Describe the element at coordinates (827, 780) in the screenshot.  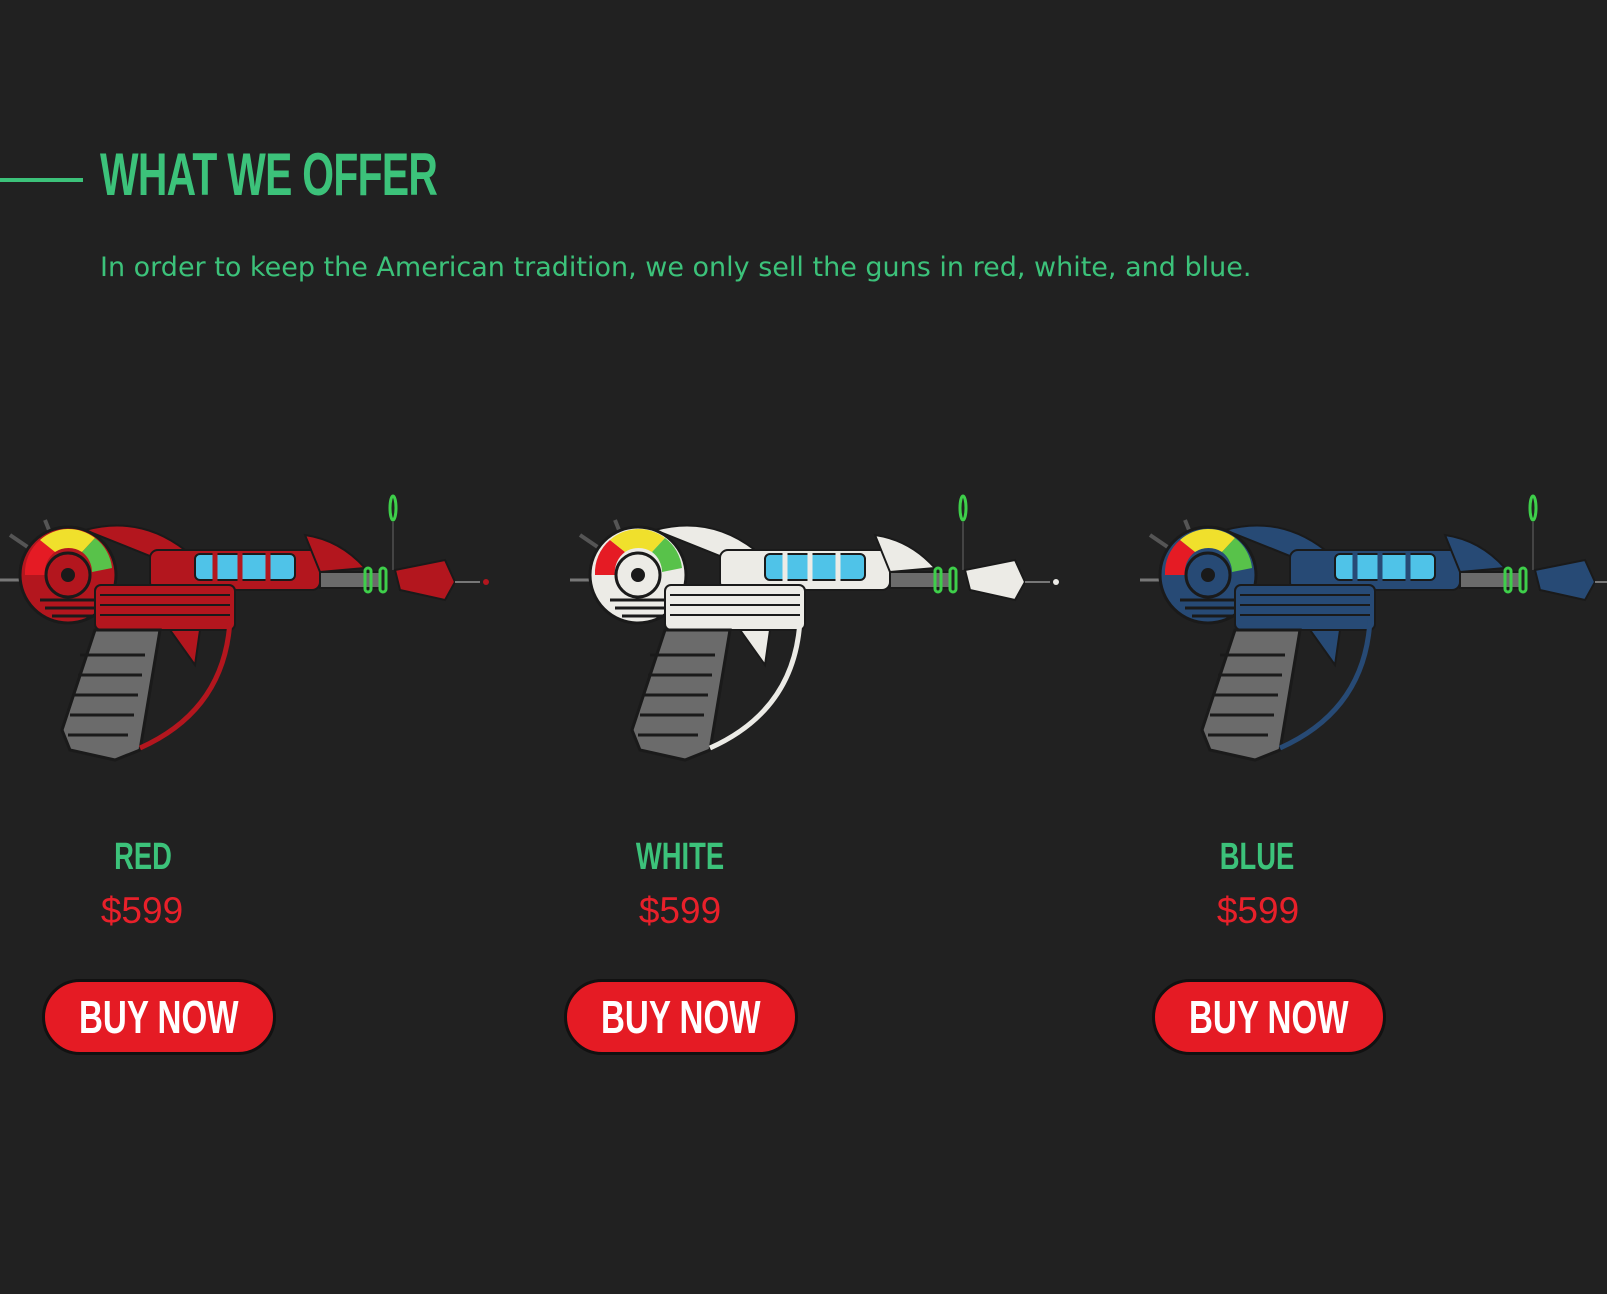
I see `product-card-white: WHITE $599 BUY NOW` at that location.